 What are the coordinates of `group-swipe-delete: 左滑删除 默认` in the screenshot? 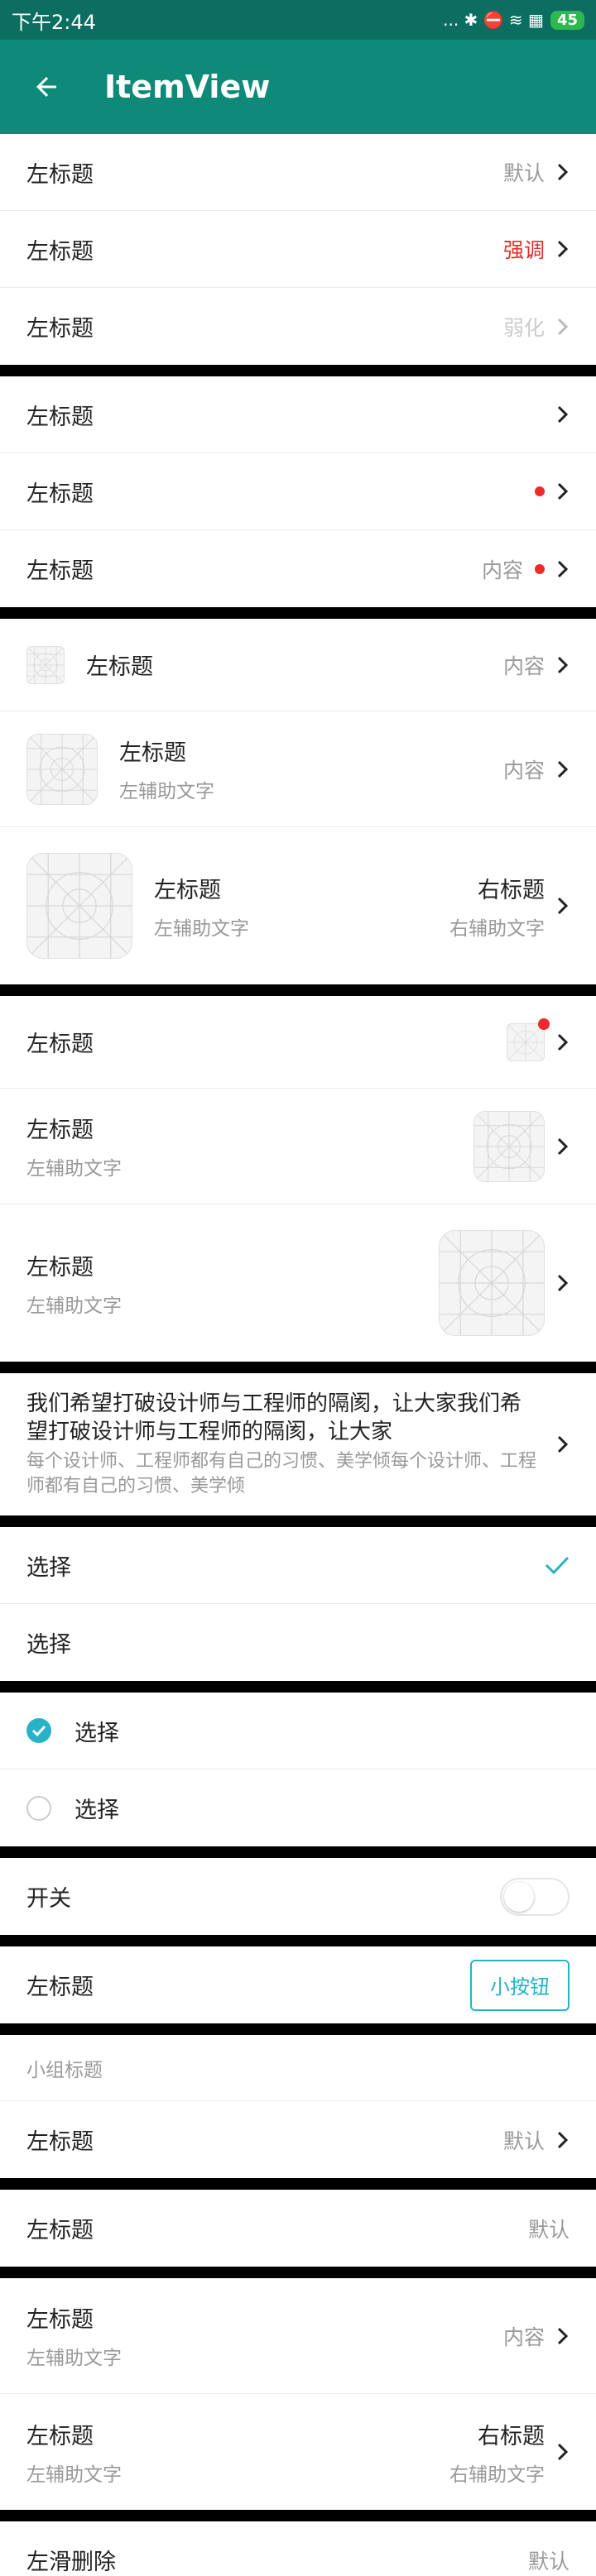 It's located at (298, 2549).